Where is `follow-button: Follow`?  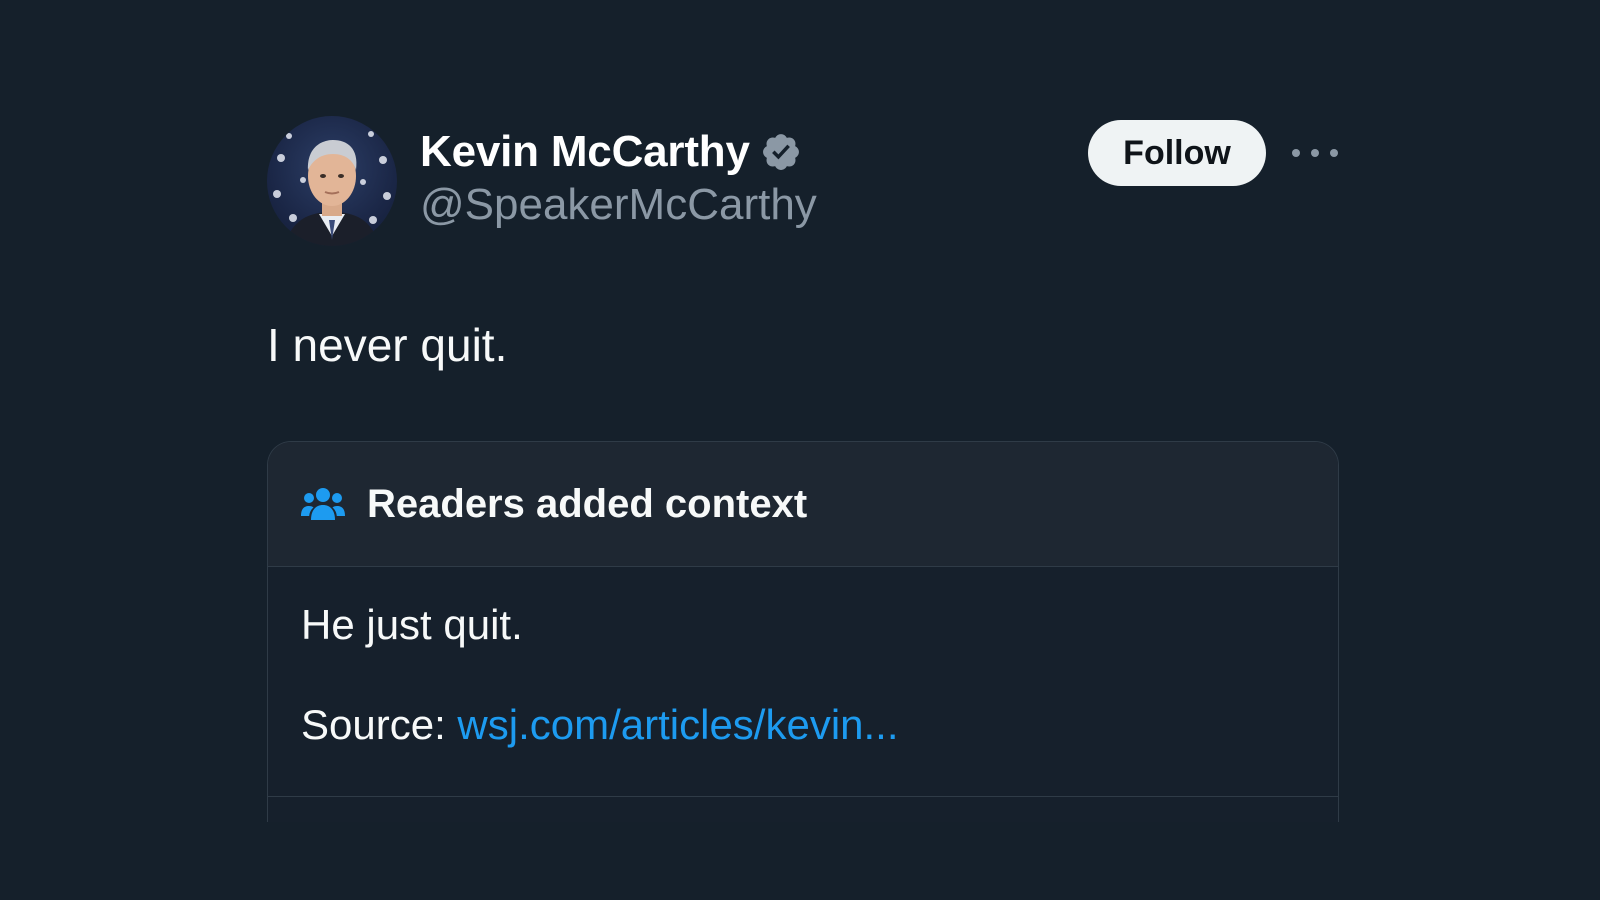
follow-button: Follow is located at coordinates (1177, 153).